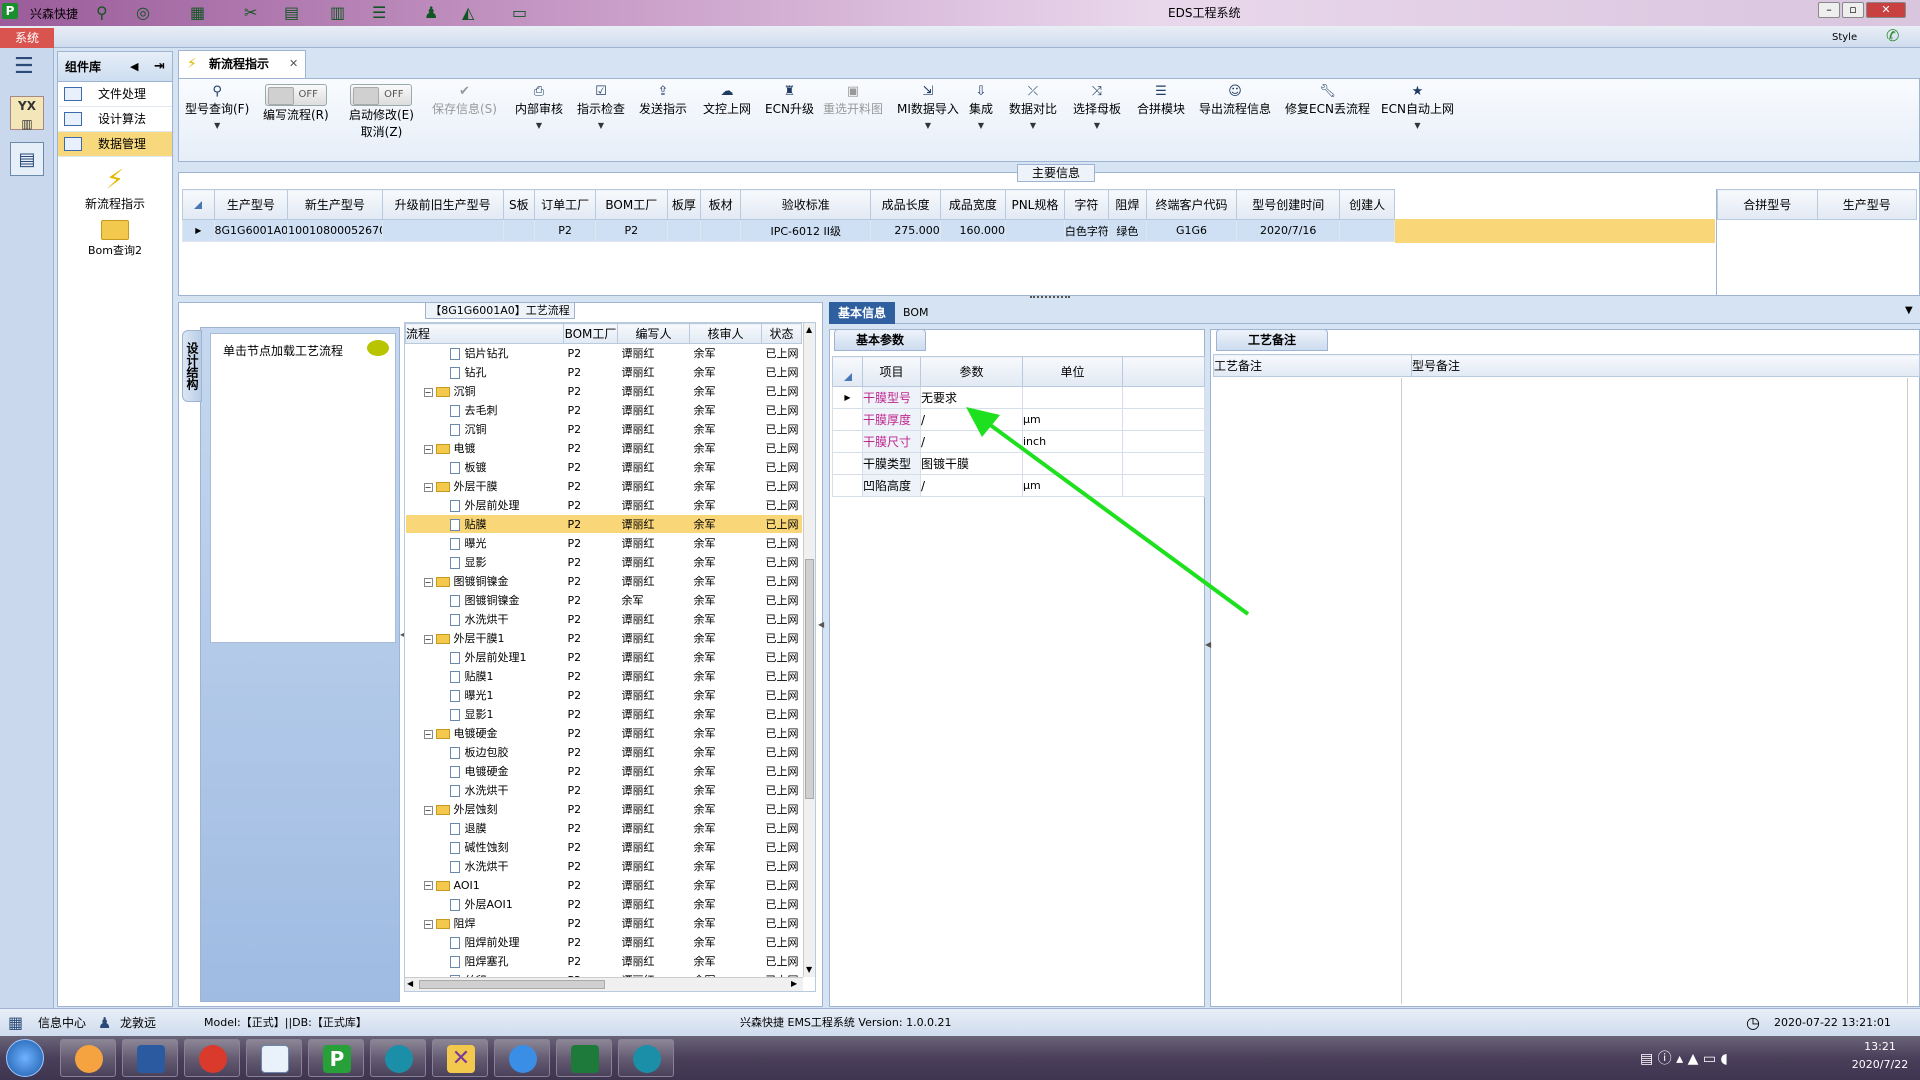  I want to click on column-header: 生产型号, so click(251, 204).